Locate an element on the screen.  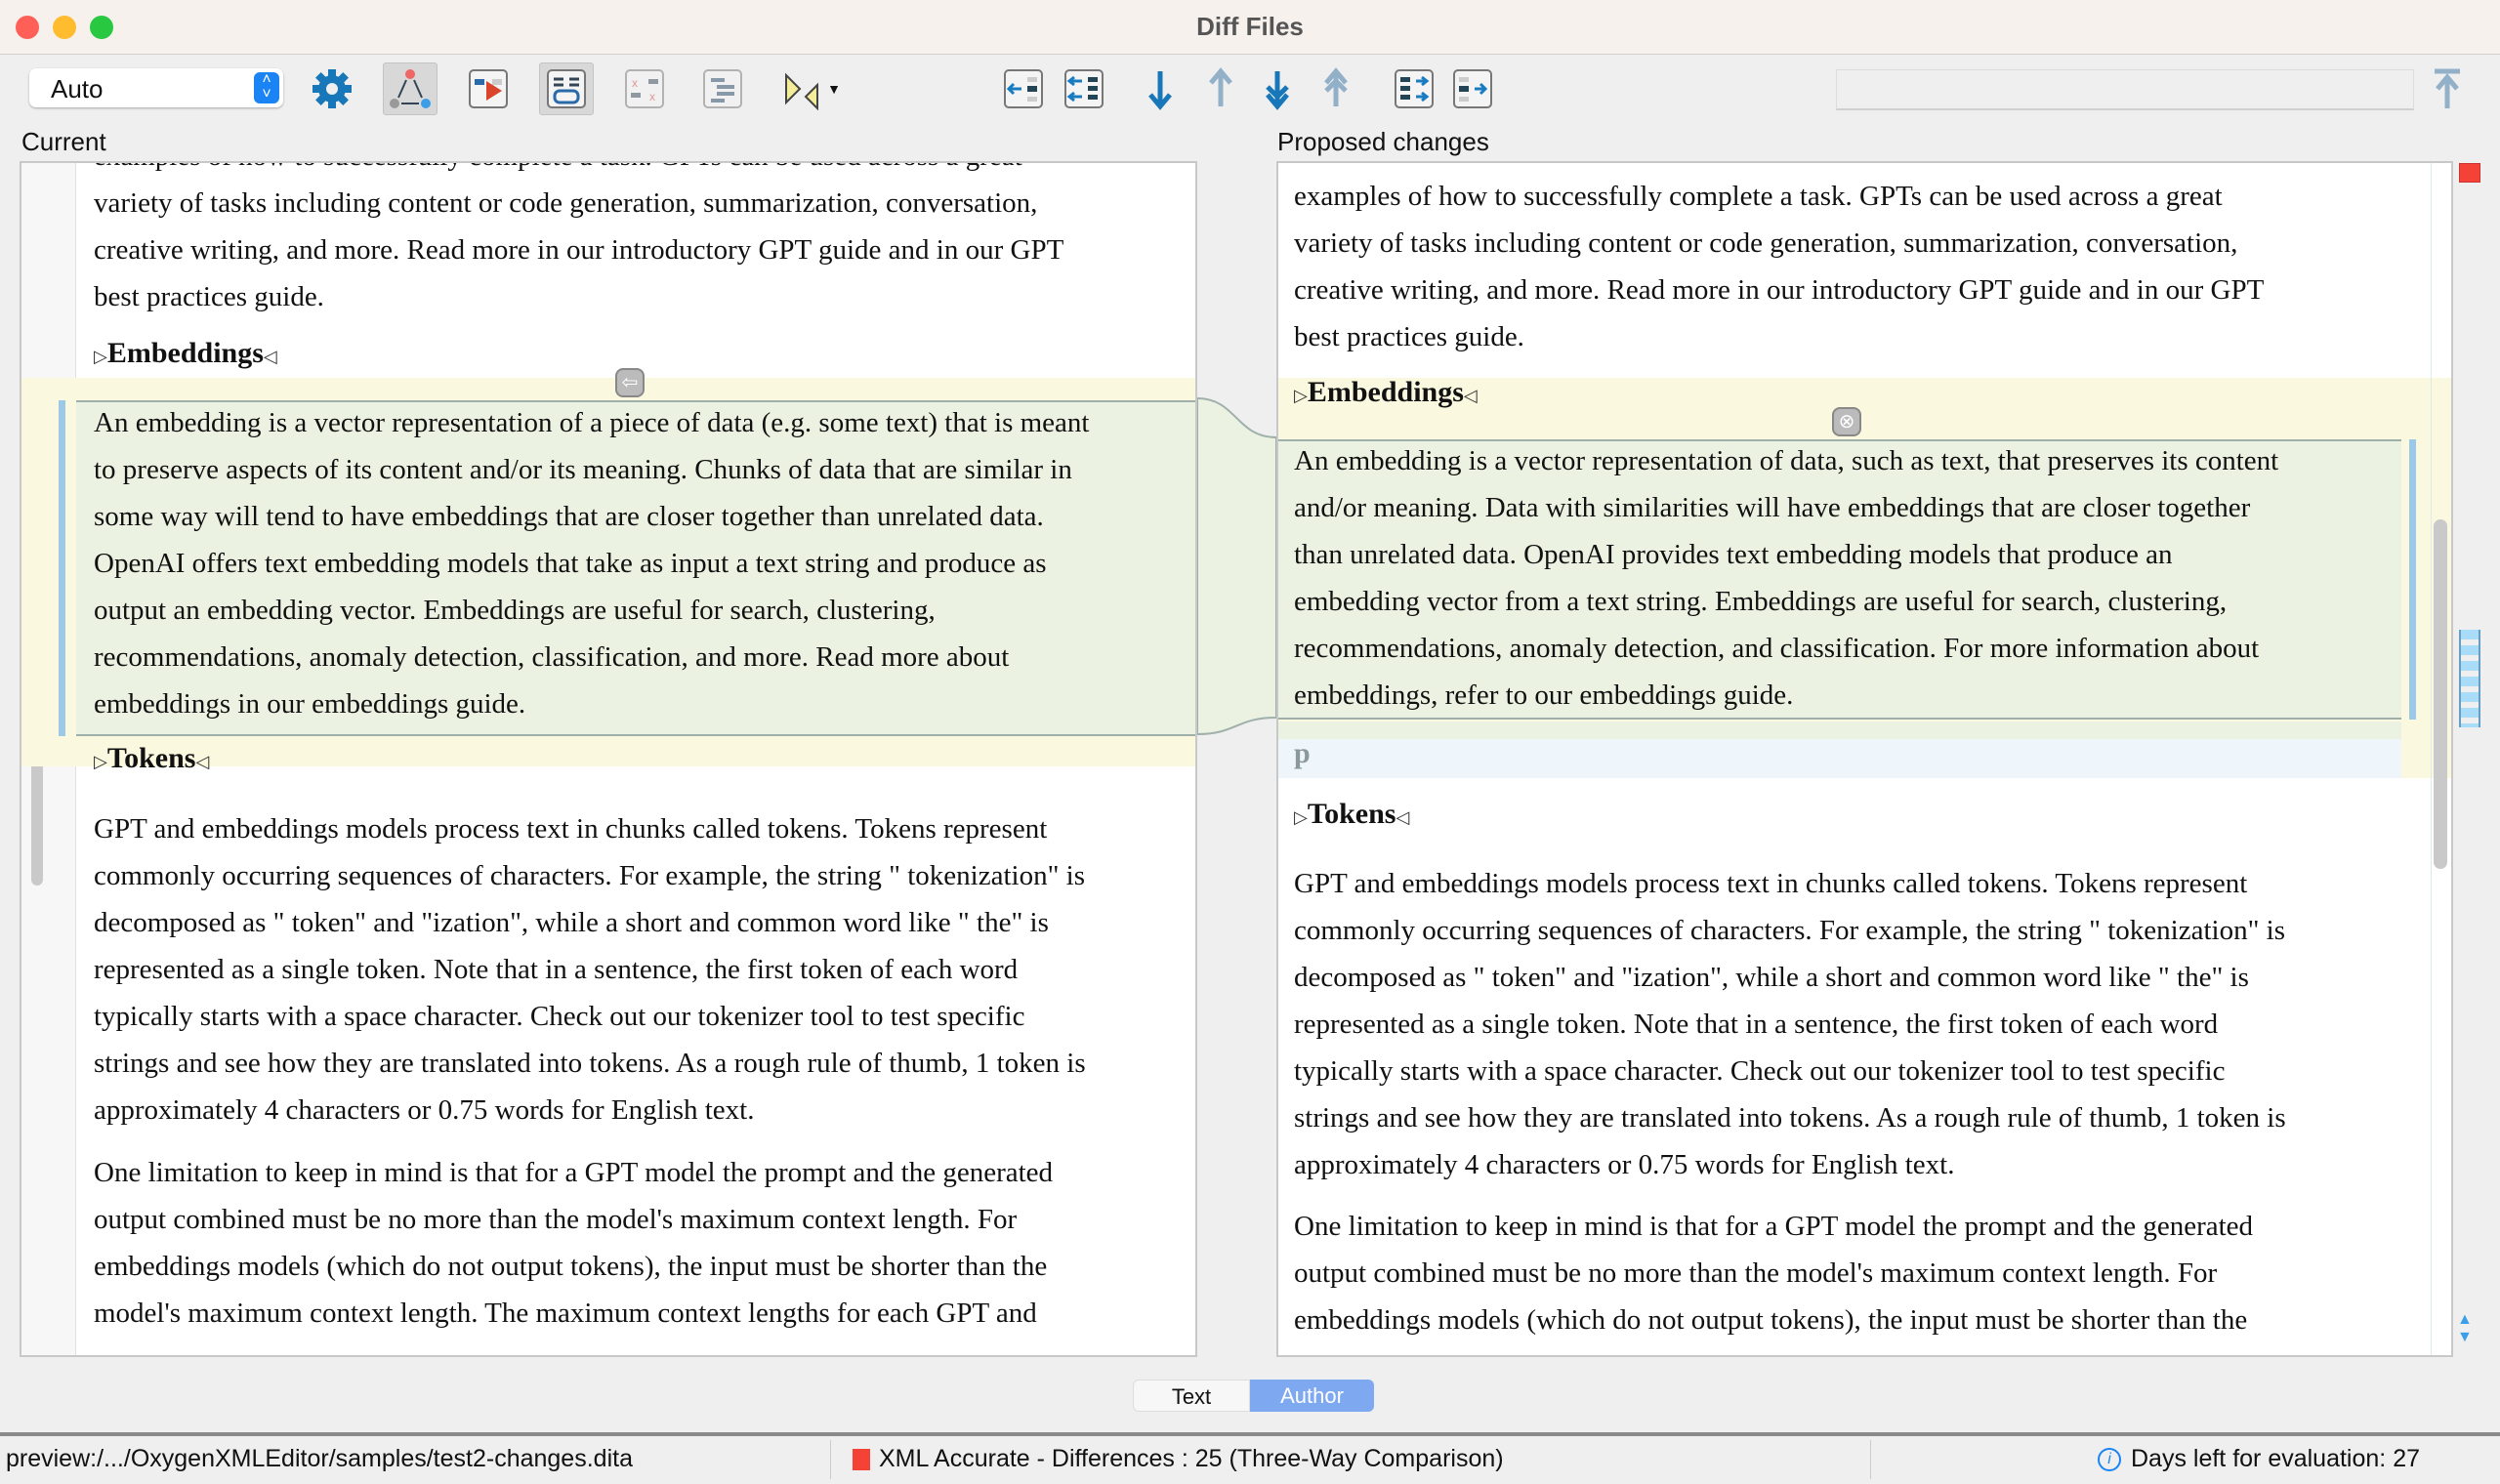
heading-tokens: ▷Tokens◁ is located at coordinates (1352, 814).